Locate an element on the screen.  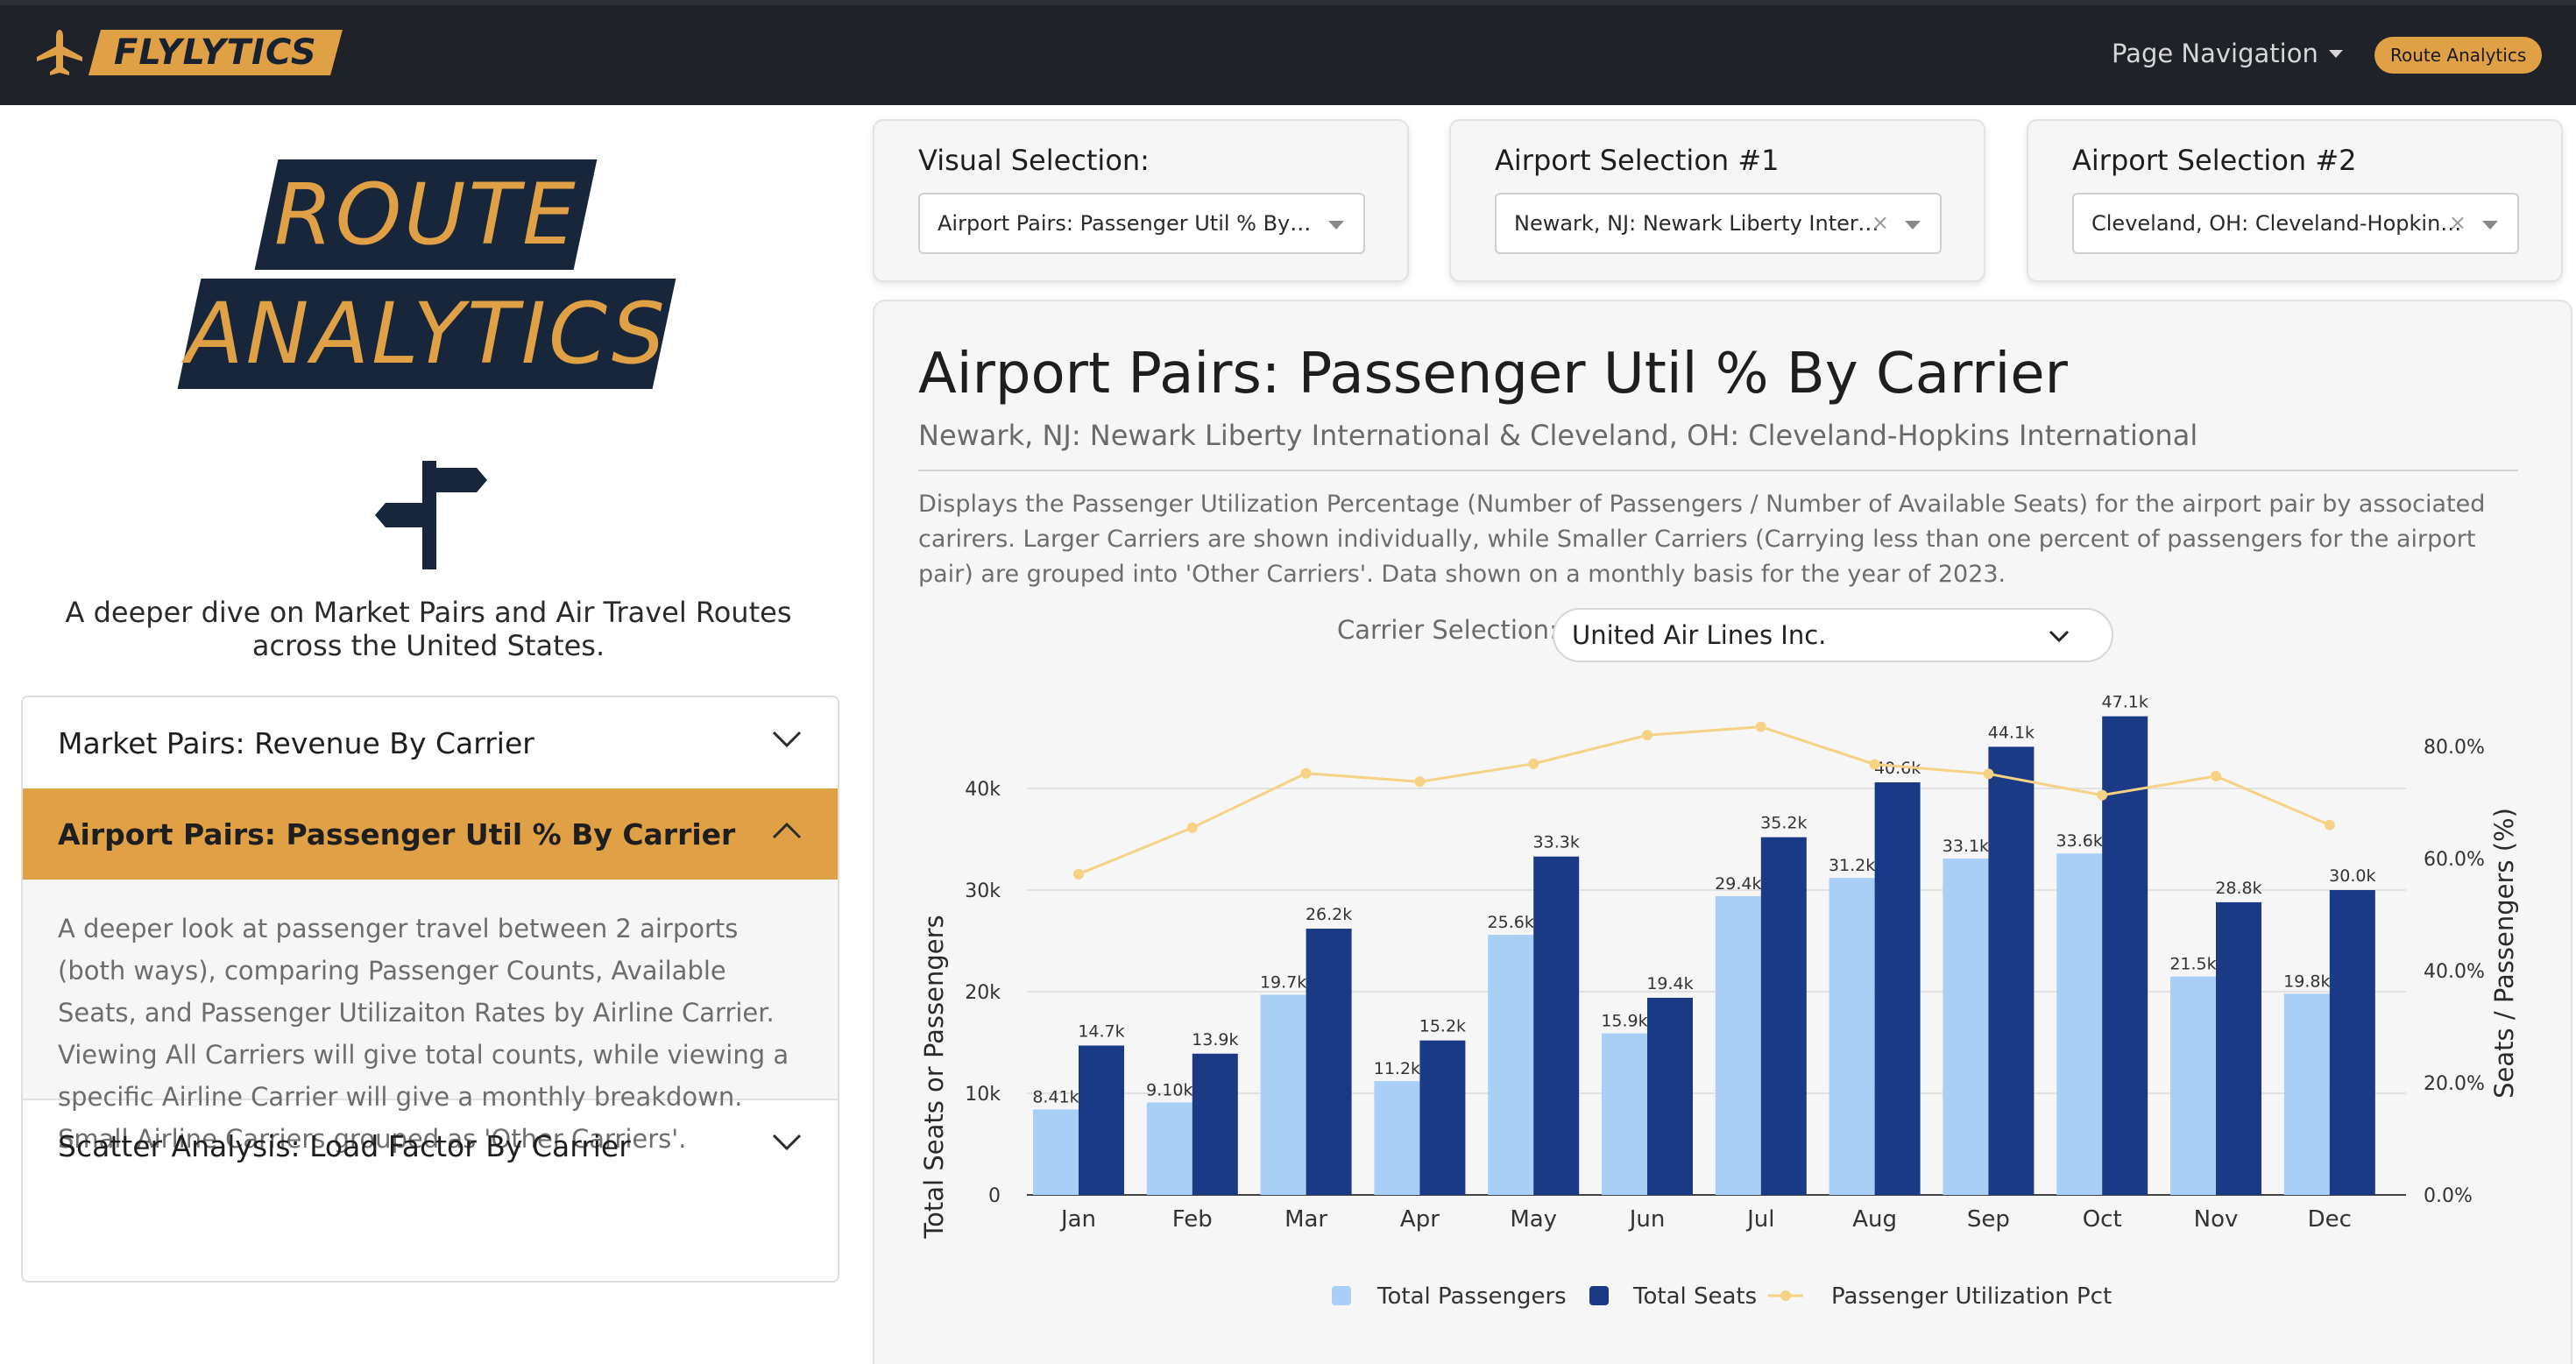
data-label-total-passengers: 19.8k is located at coordinates (2306, 981).